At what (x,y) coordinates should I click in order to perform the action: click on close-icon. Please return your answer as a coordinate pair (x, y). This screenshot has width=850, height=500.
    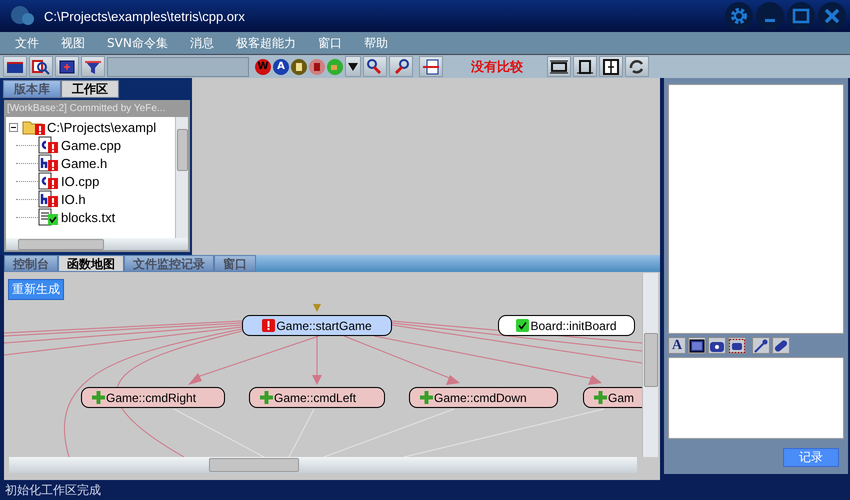
    Looking at the image, I should click on (832, 16).